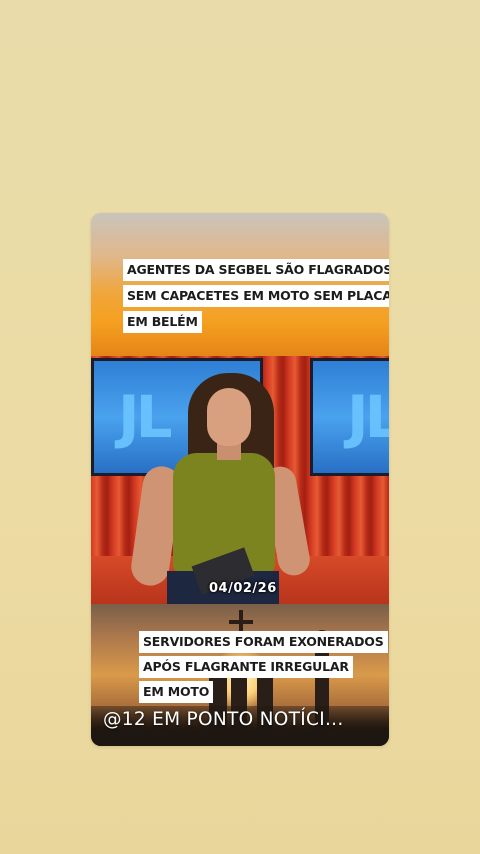 This screenshot has width=480, height=854. What do you see at coordinates (256, 270) in the screenshot?
I see `headline-top-line-1: AGENTES DA SEGBEL SÃO FLAGRADOS` at bounding box center [256, 270].